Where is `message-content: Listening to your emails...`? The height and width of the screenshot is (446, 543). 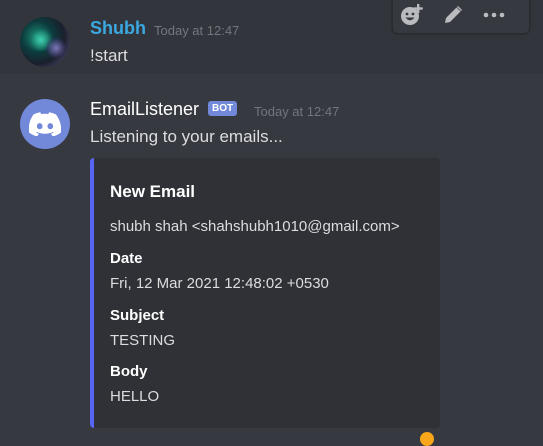 message-content: Listening to your emails... is located at coordinates (186, 136).